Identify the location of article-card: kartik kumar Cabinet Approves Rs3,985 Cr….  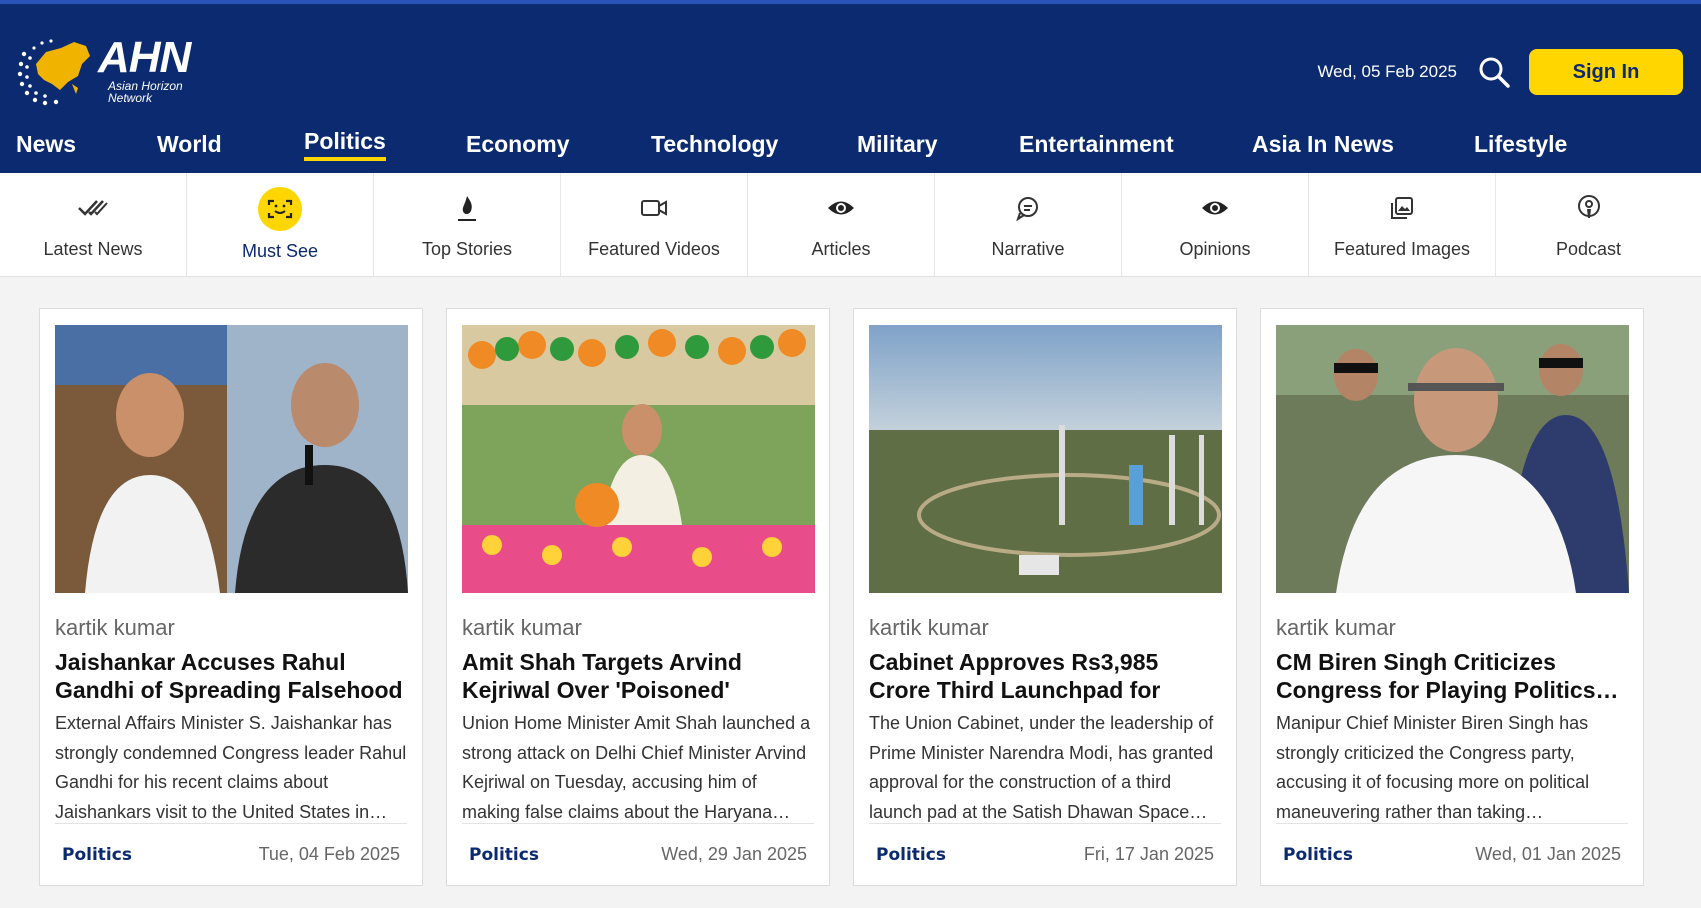
(1045, 597).